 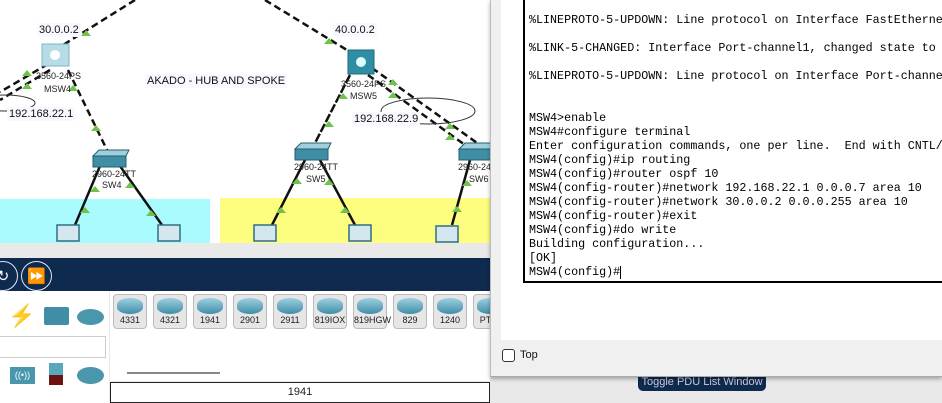 I want to click on device-name: SW5, so click(x=316, y=179).